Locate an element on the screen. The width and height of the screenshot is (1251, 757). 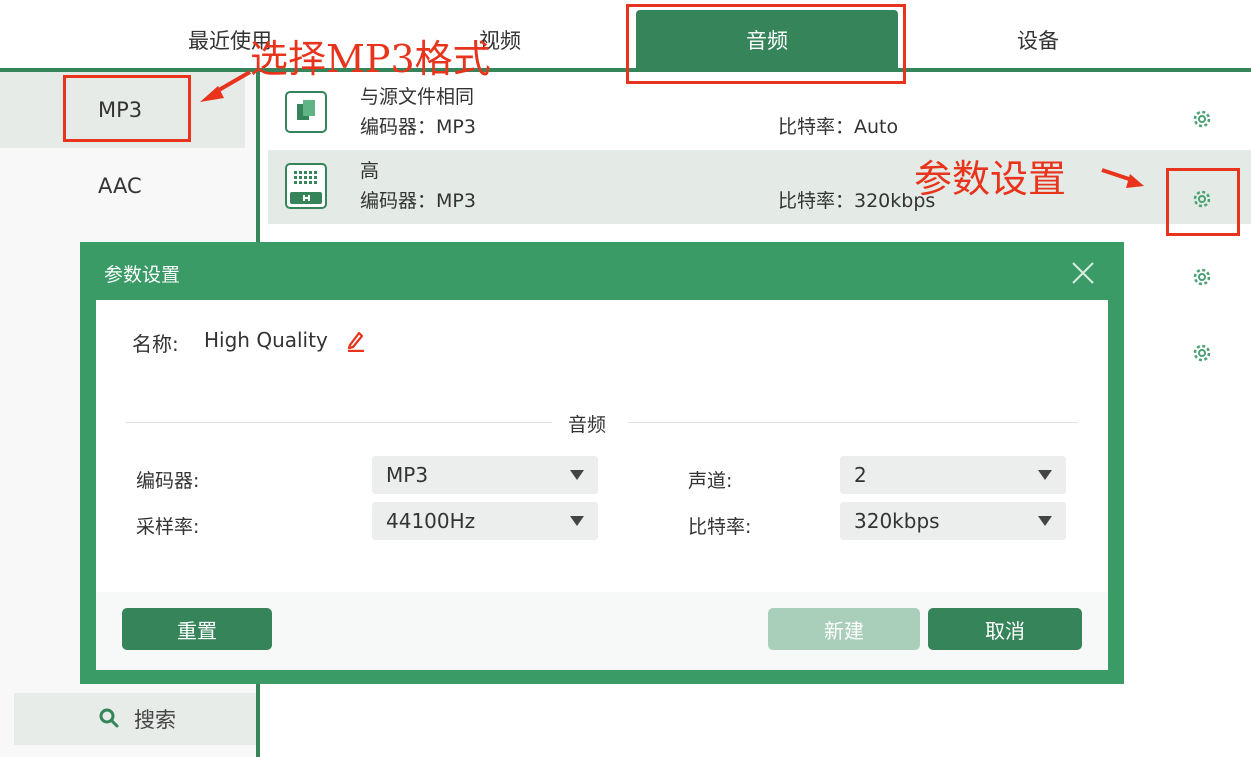
search-label: 搜索 is located at coordinates (155, 720).